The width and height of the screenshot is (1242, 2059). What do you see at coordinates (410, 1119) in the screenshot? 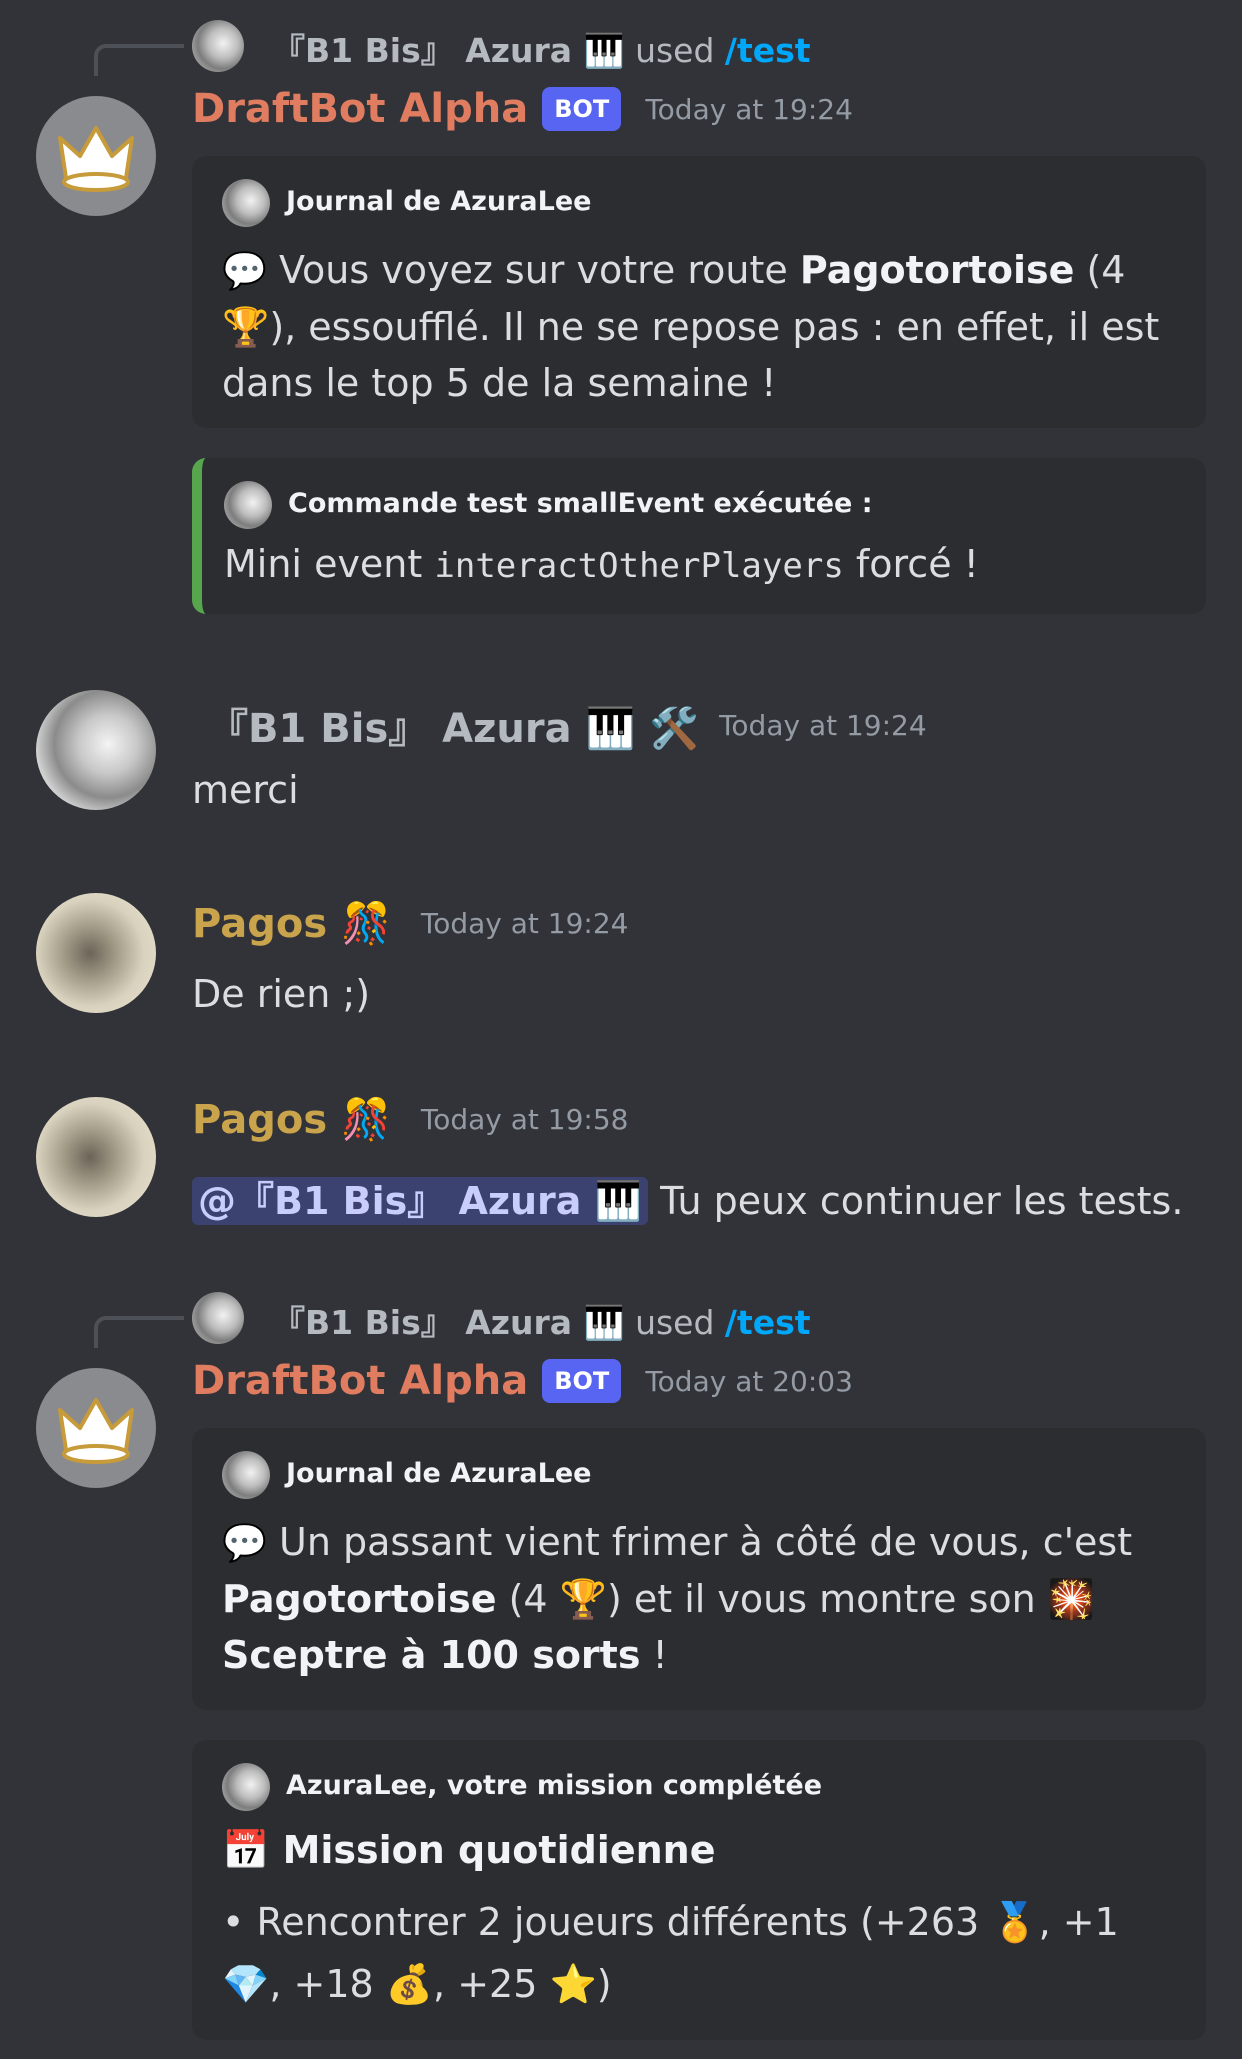
I see `message-header: Pagos 🎊 Today at 19:58` at bounding box center [410, 1119].